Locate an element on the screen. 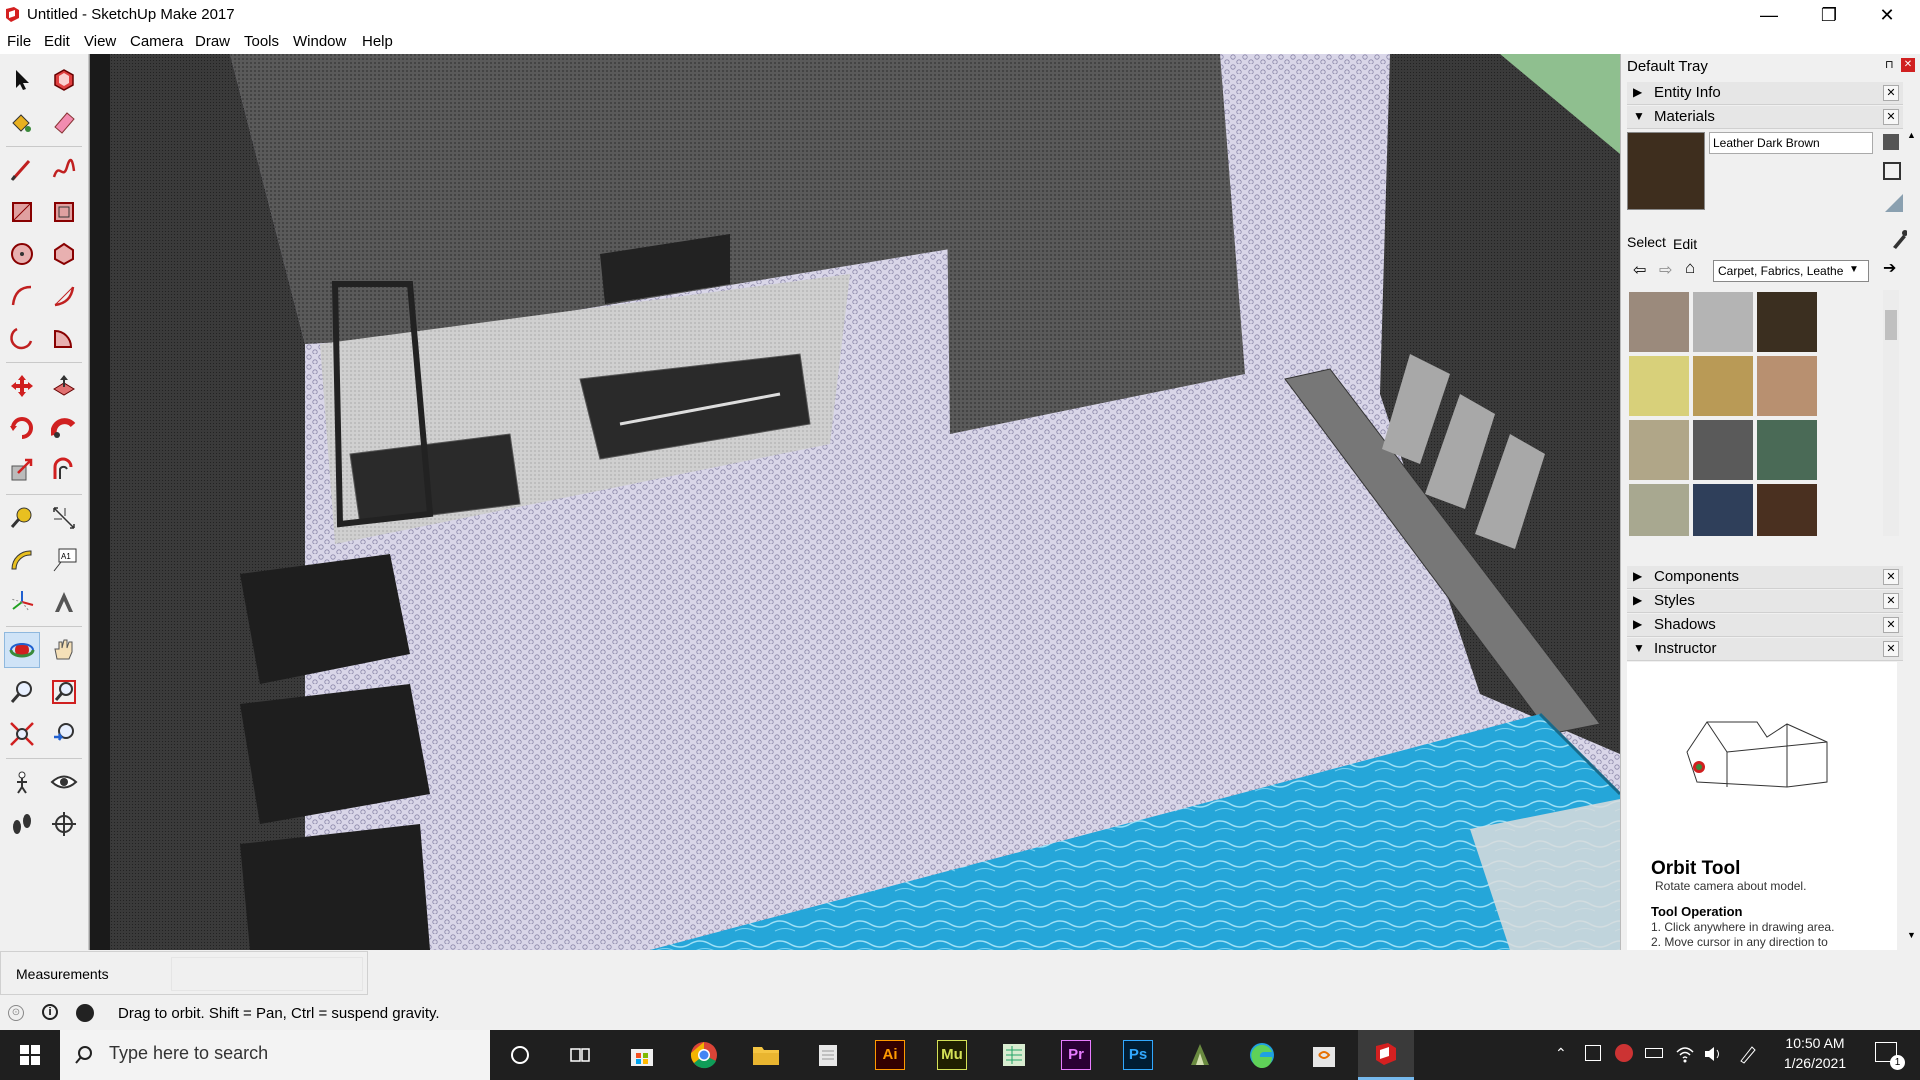 This screenshot has height=1080, width=1920. push-pull-icon is located at coordinates (64, 386).